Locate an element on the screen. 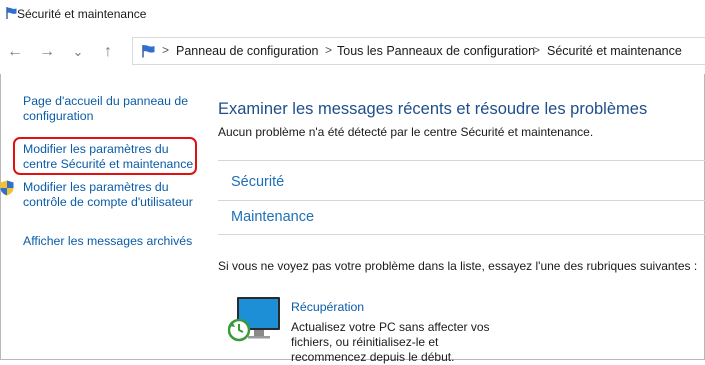 The height and width of the screenshot is (365, 705). title-bar: Sécurité et maintenance is located at coordinates (352, 15).